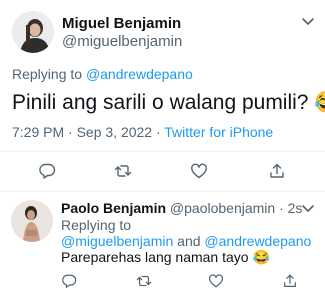 Image resolution: width=325 pixels, height=292 pixels. Describe the element at coordinates (155, 257) in the screenshot. I see `reply-text-body: Pareparehas lang naman tayo` at that location.